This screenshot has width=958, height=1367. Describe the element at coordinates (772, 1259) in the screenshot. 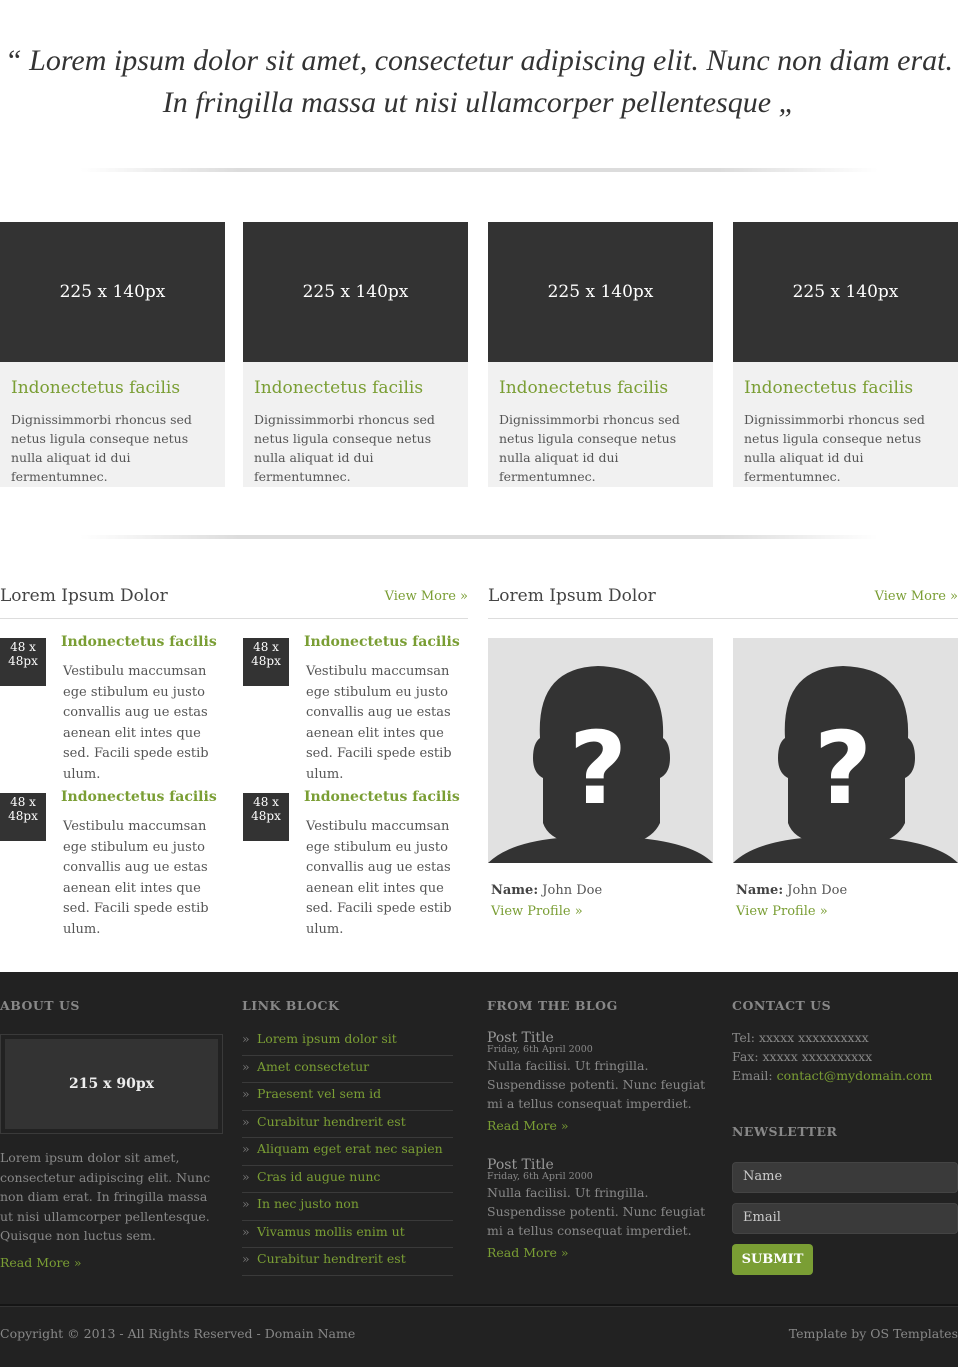

I see `newsletter-submit-button: SUBMIT` at that location.